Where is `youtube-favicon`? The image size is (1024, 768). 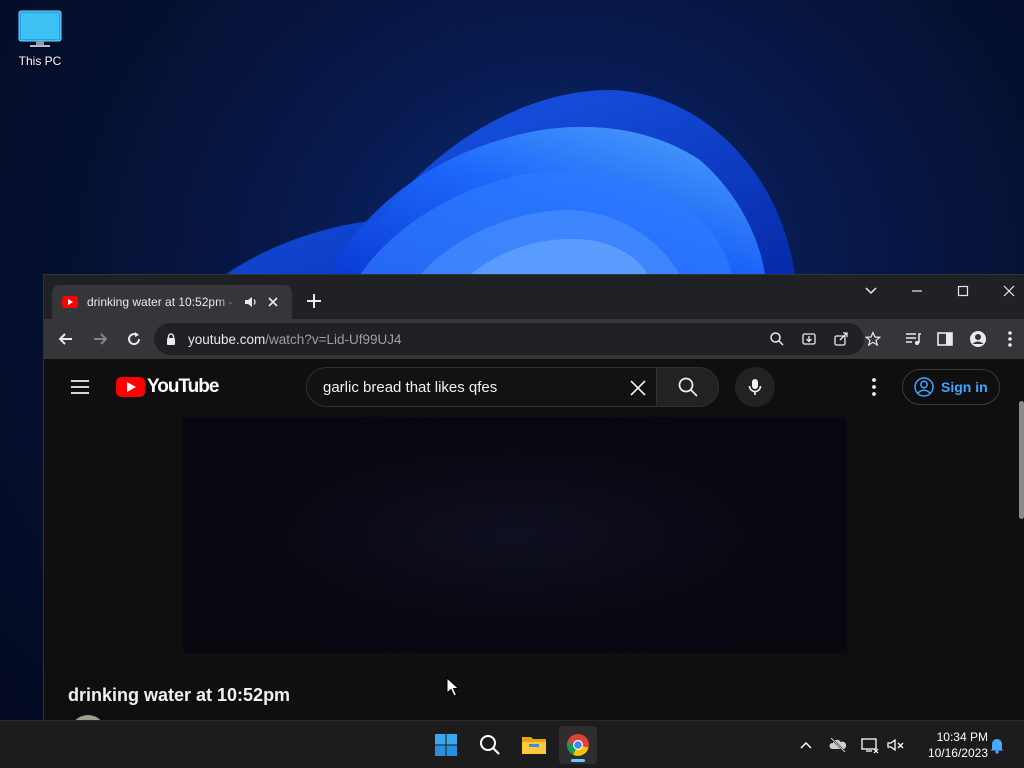
youtube-favicon is located at coordinates (70, 302).